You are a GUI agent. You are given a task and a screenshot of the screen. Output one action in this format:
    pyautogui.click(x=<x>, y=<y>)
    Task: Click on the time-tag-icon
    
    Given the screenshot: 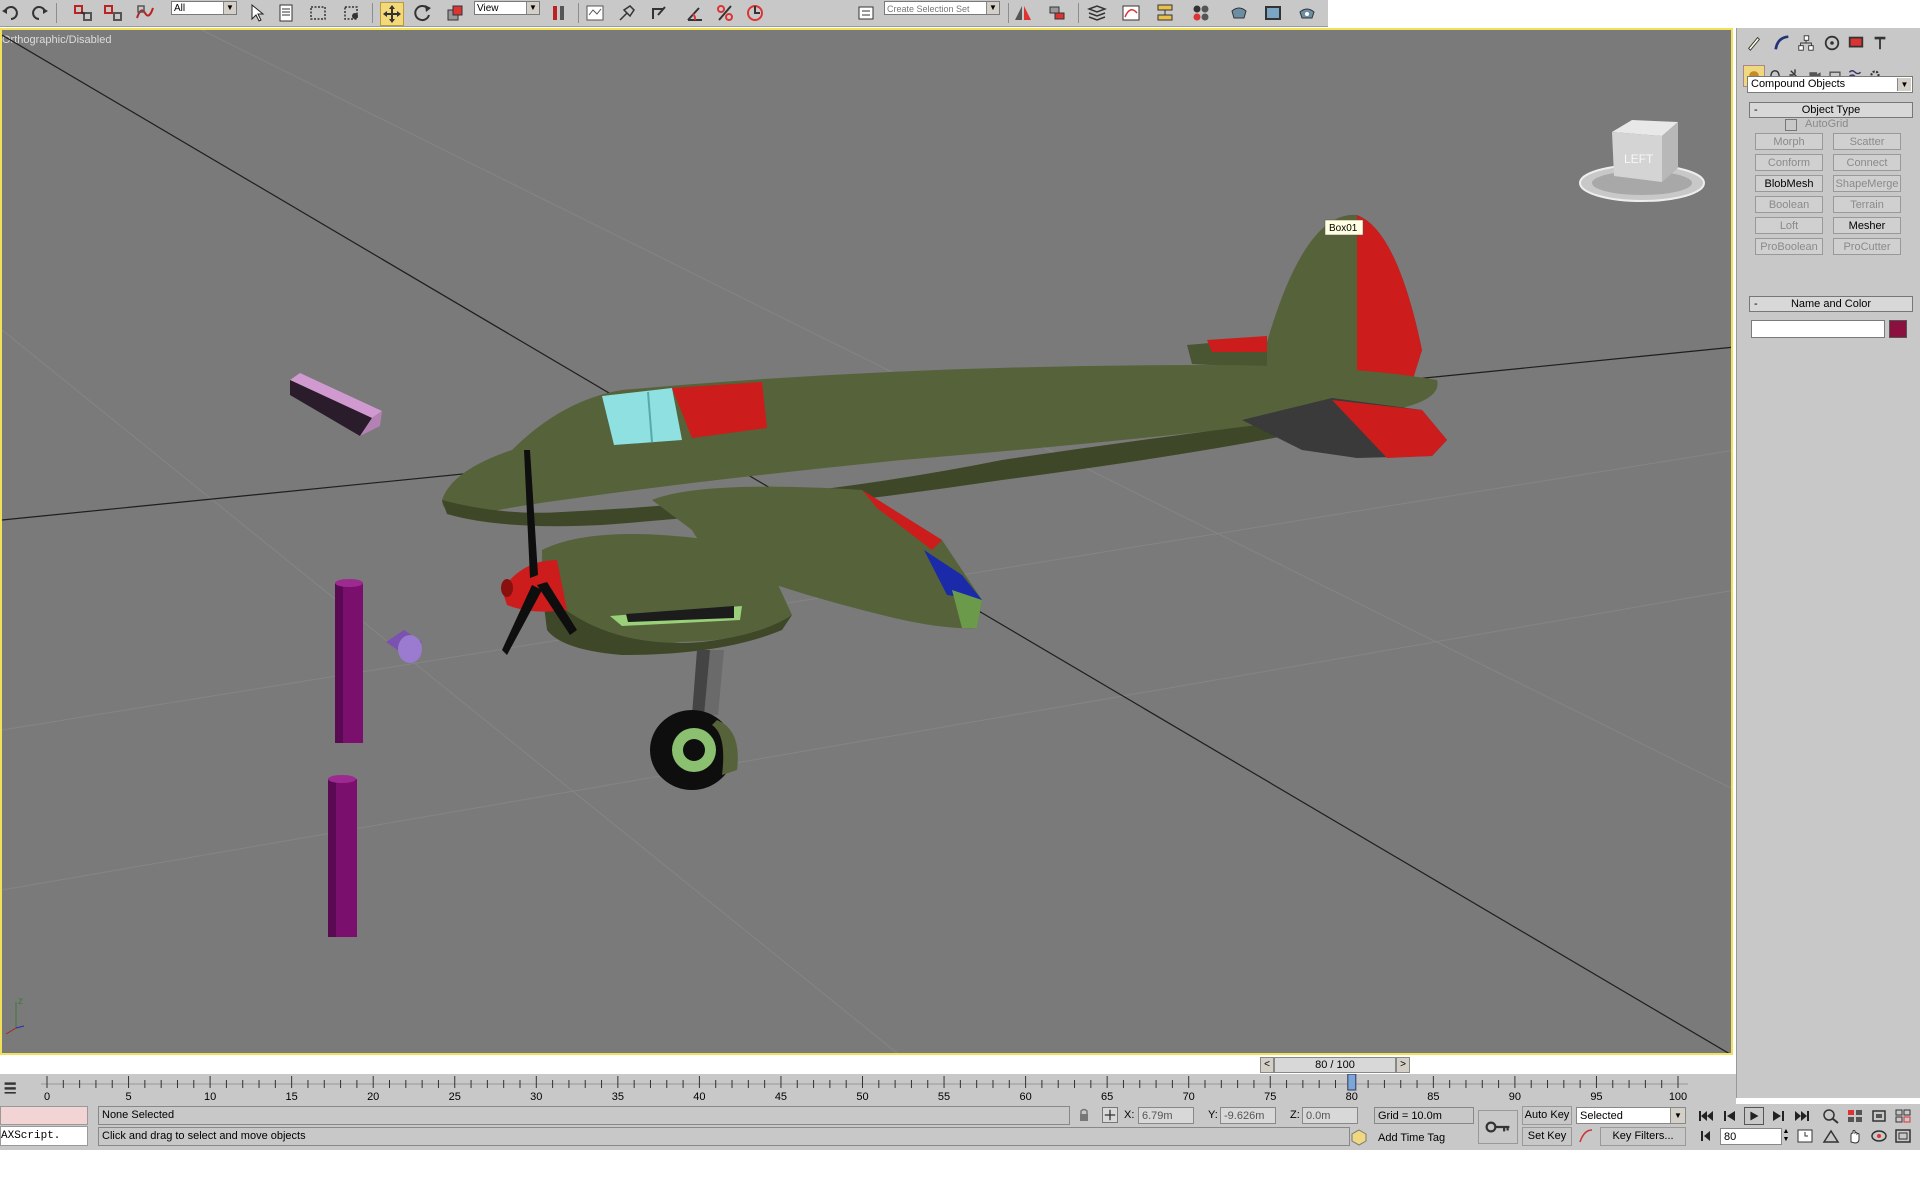 What is the action you would take?
    pyautogui.click(x=1359, y=1137)
    